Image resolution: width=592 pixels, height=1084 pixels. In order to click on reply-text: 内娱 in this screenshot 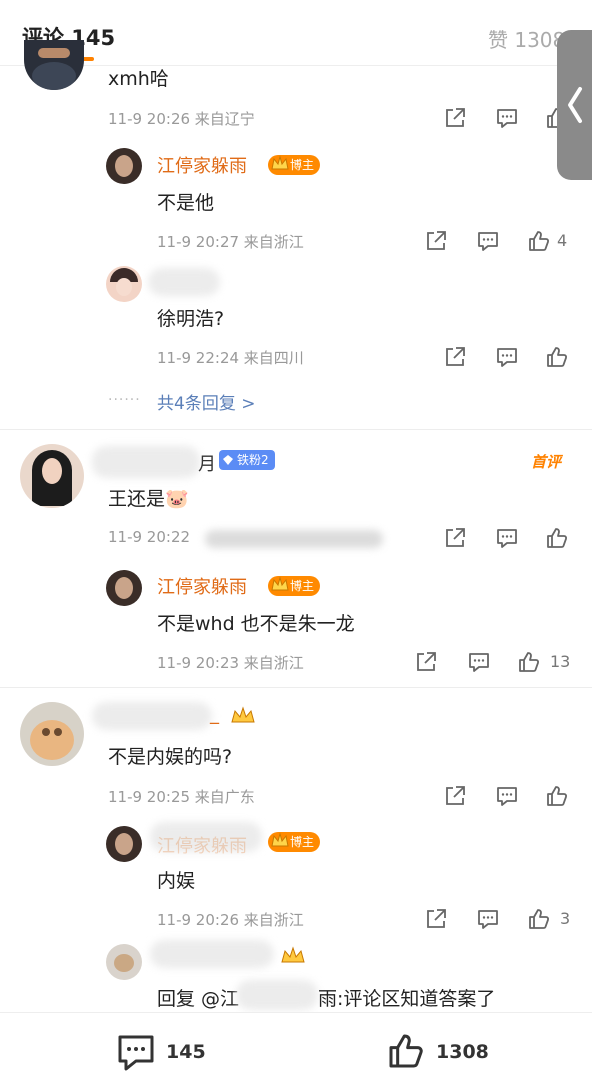, I will do `click(176, 881)`.